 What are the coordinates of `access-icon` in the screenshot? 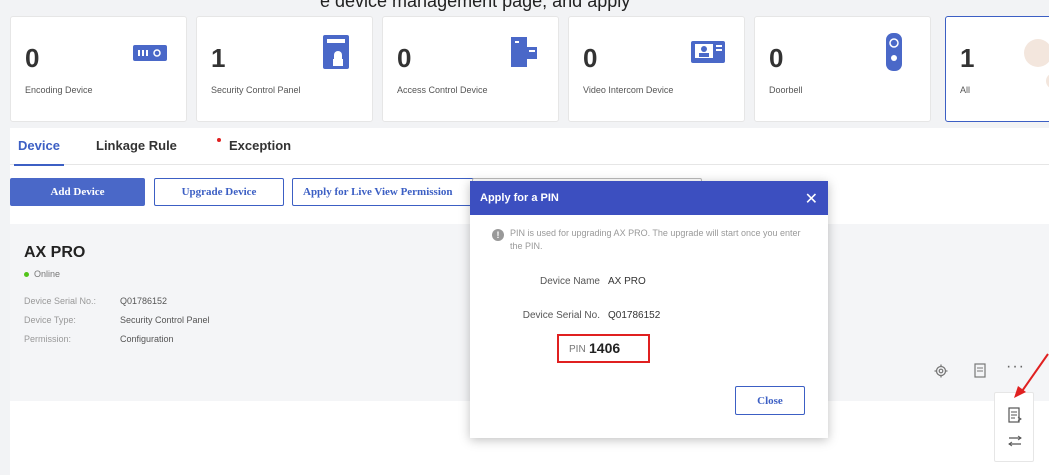 It's located at (524, 52).